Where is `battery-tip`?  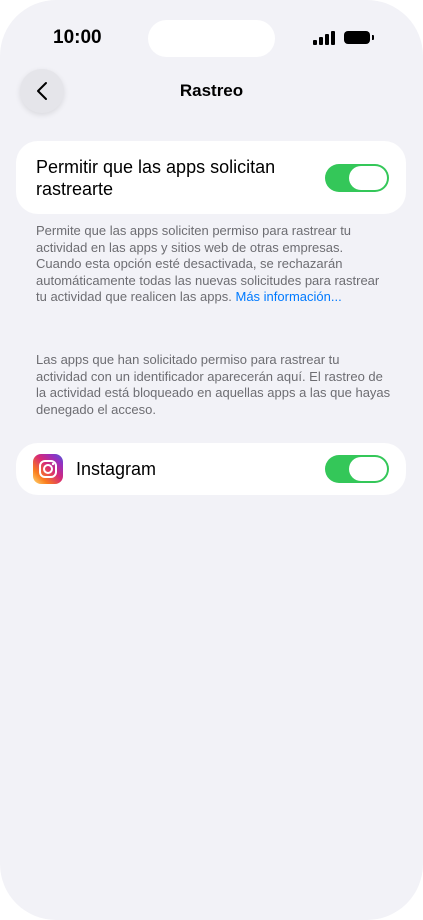
battery-tip is located at coordinates (373, 37).